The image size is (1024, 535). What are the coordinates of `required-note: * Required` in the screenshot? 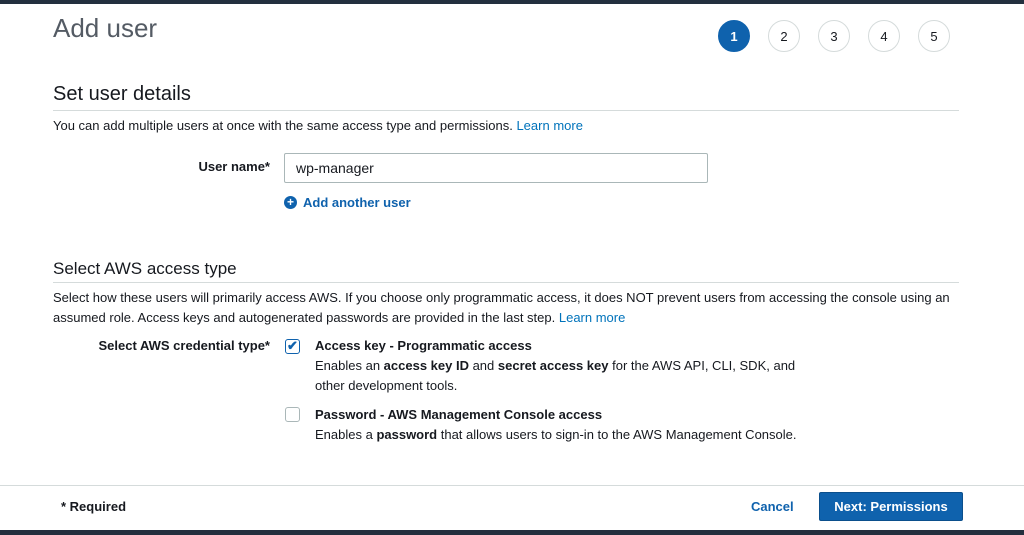 It's located at (94, 506).